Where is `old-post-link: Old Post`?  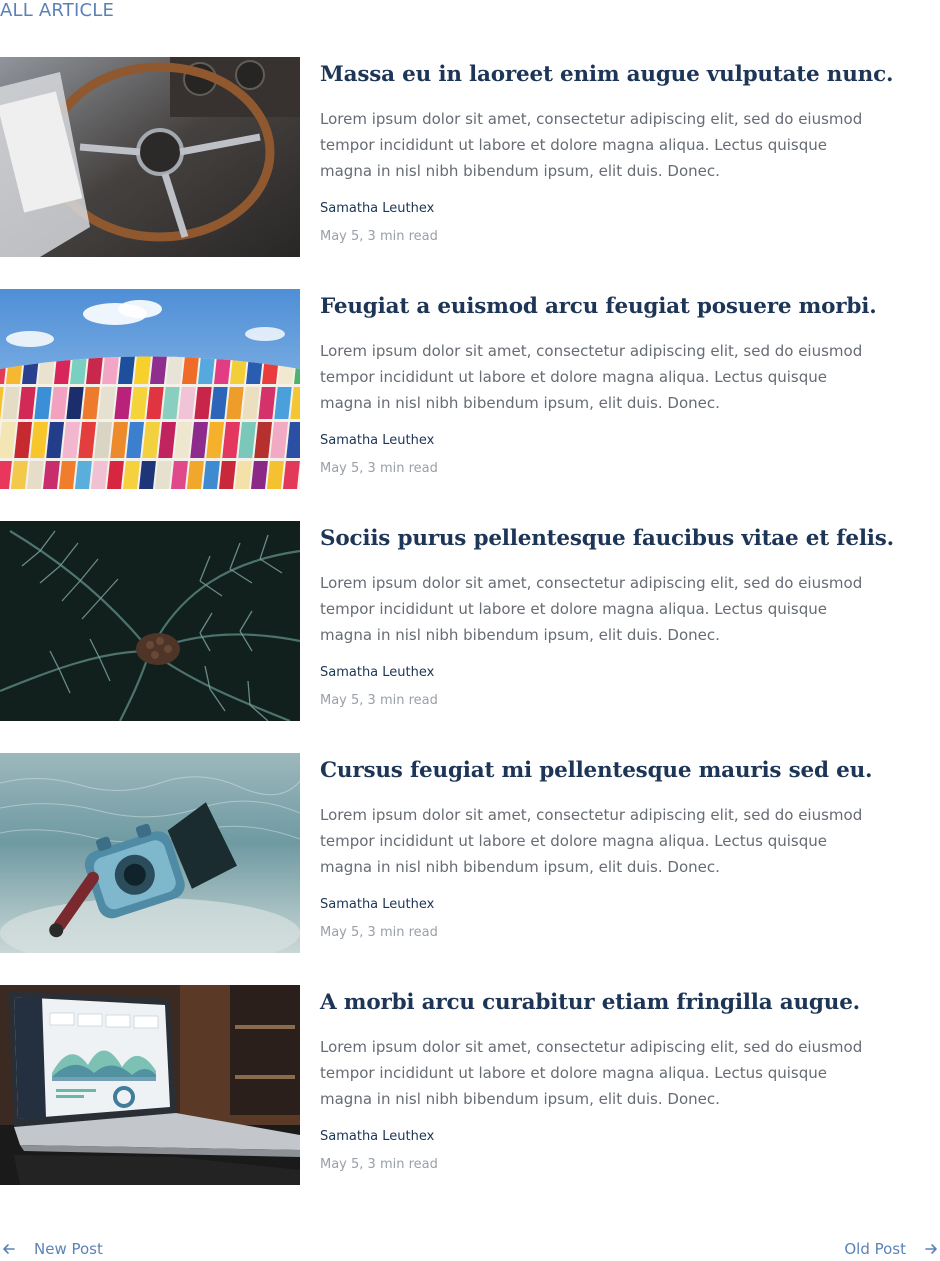
old-post-link: Old Post is located at coordinates (891, 1249).